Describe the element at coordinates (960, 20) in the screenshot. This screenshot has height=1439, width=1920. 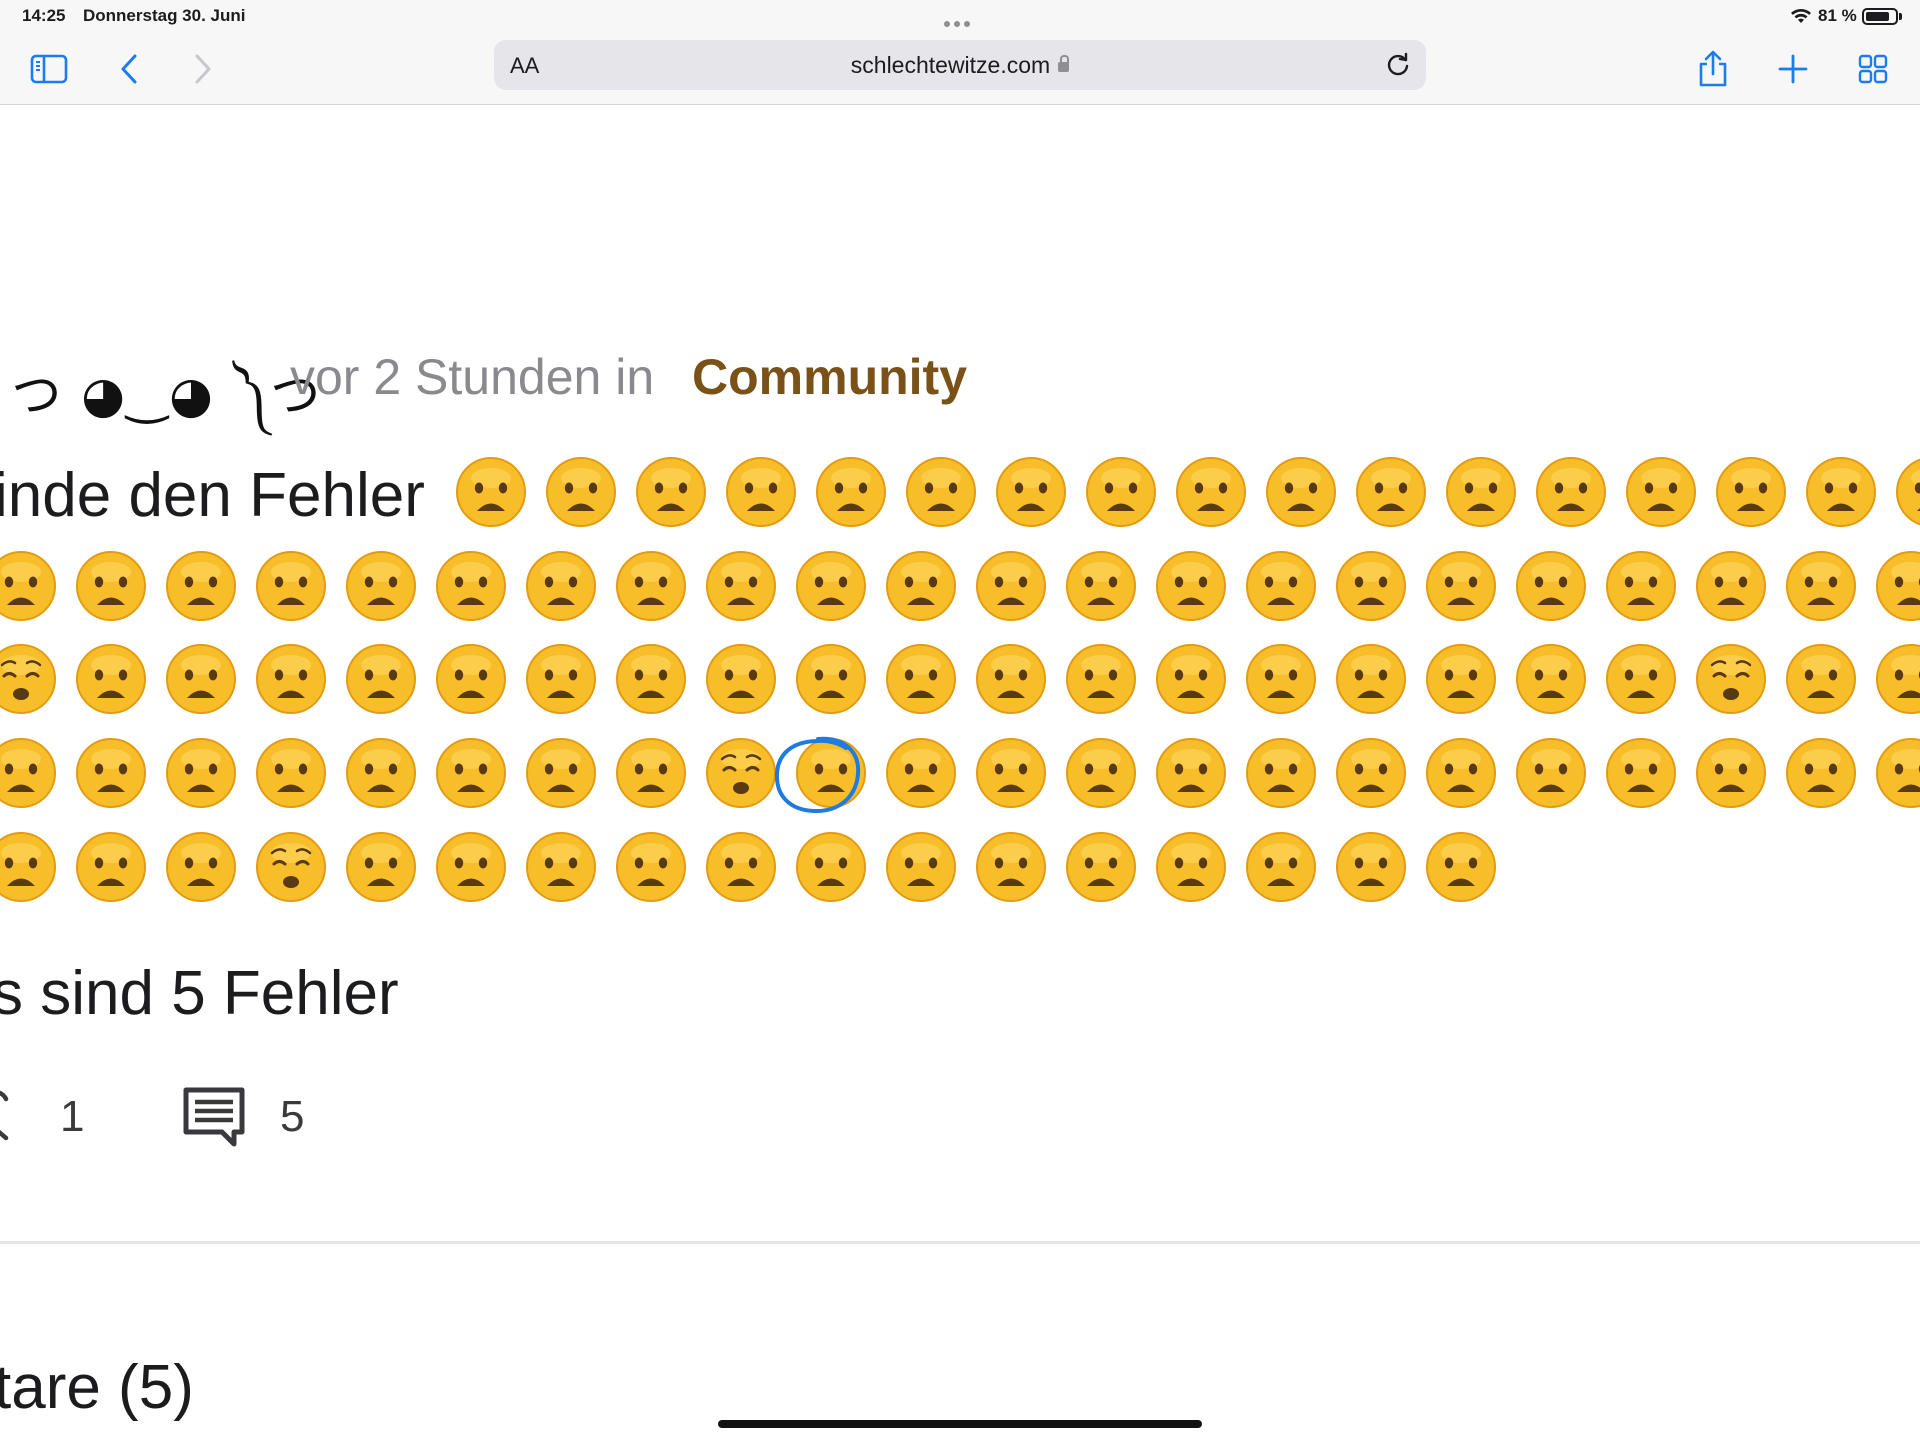
I see `multitasking-dots-icon` at that location.